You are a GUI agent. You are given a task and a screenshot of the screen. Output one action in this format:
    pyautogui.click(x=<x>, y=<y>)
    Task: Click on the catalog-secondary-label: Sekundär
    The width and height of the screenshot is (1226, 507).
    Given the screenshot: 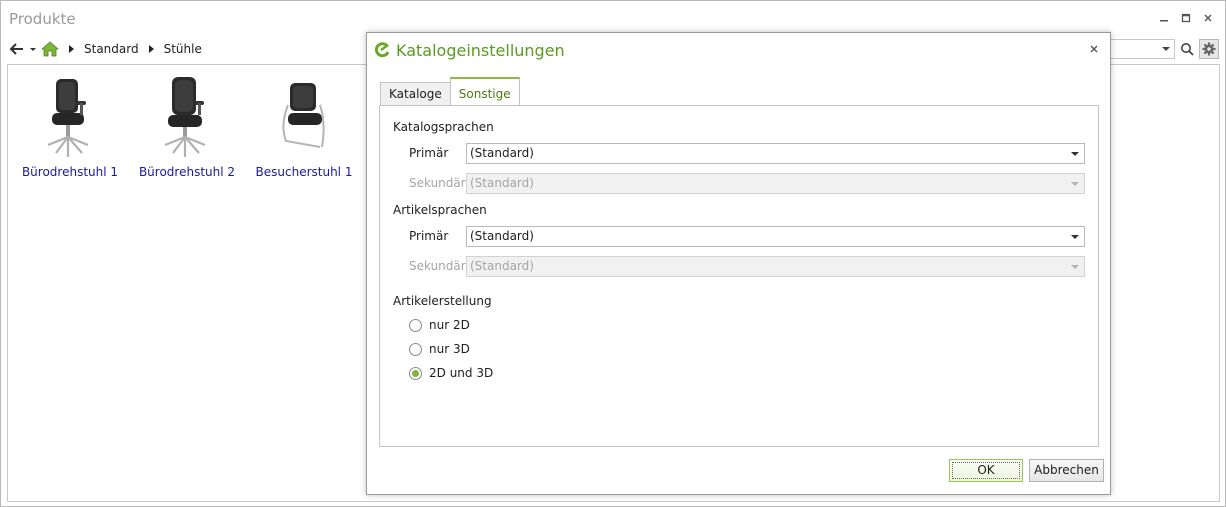 What is the action you would take?
    pyautogui.click(x=437, y=183)
    